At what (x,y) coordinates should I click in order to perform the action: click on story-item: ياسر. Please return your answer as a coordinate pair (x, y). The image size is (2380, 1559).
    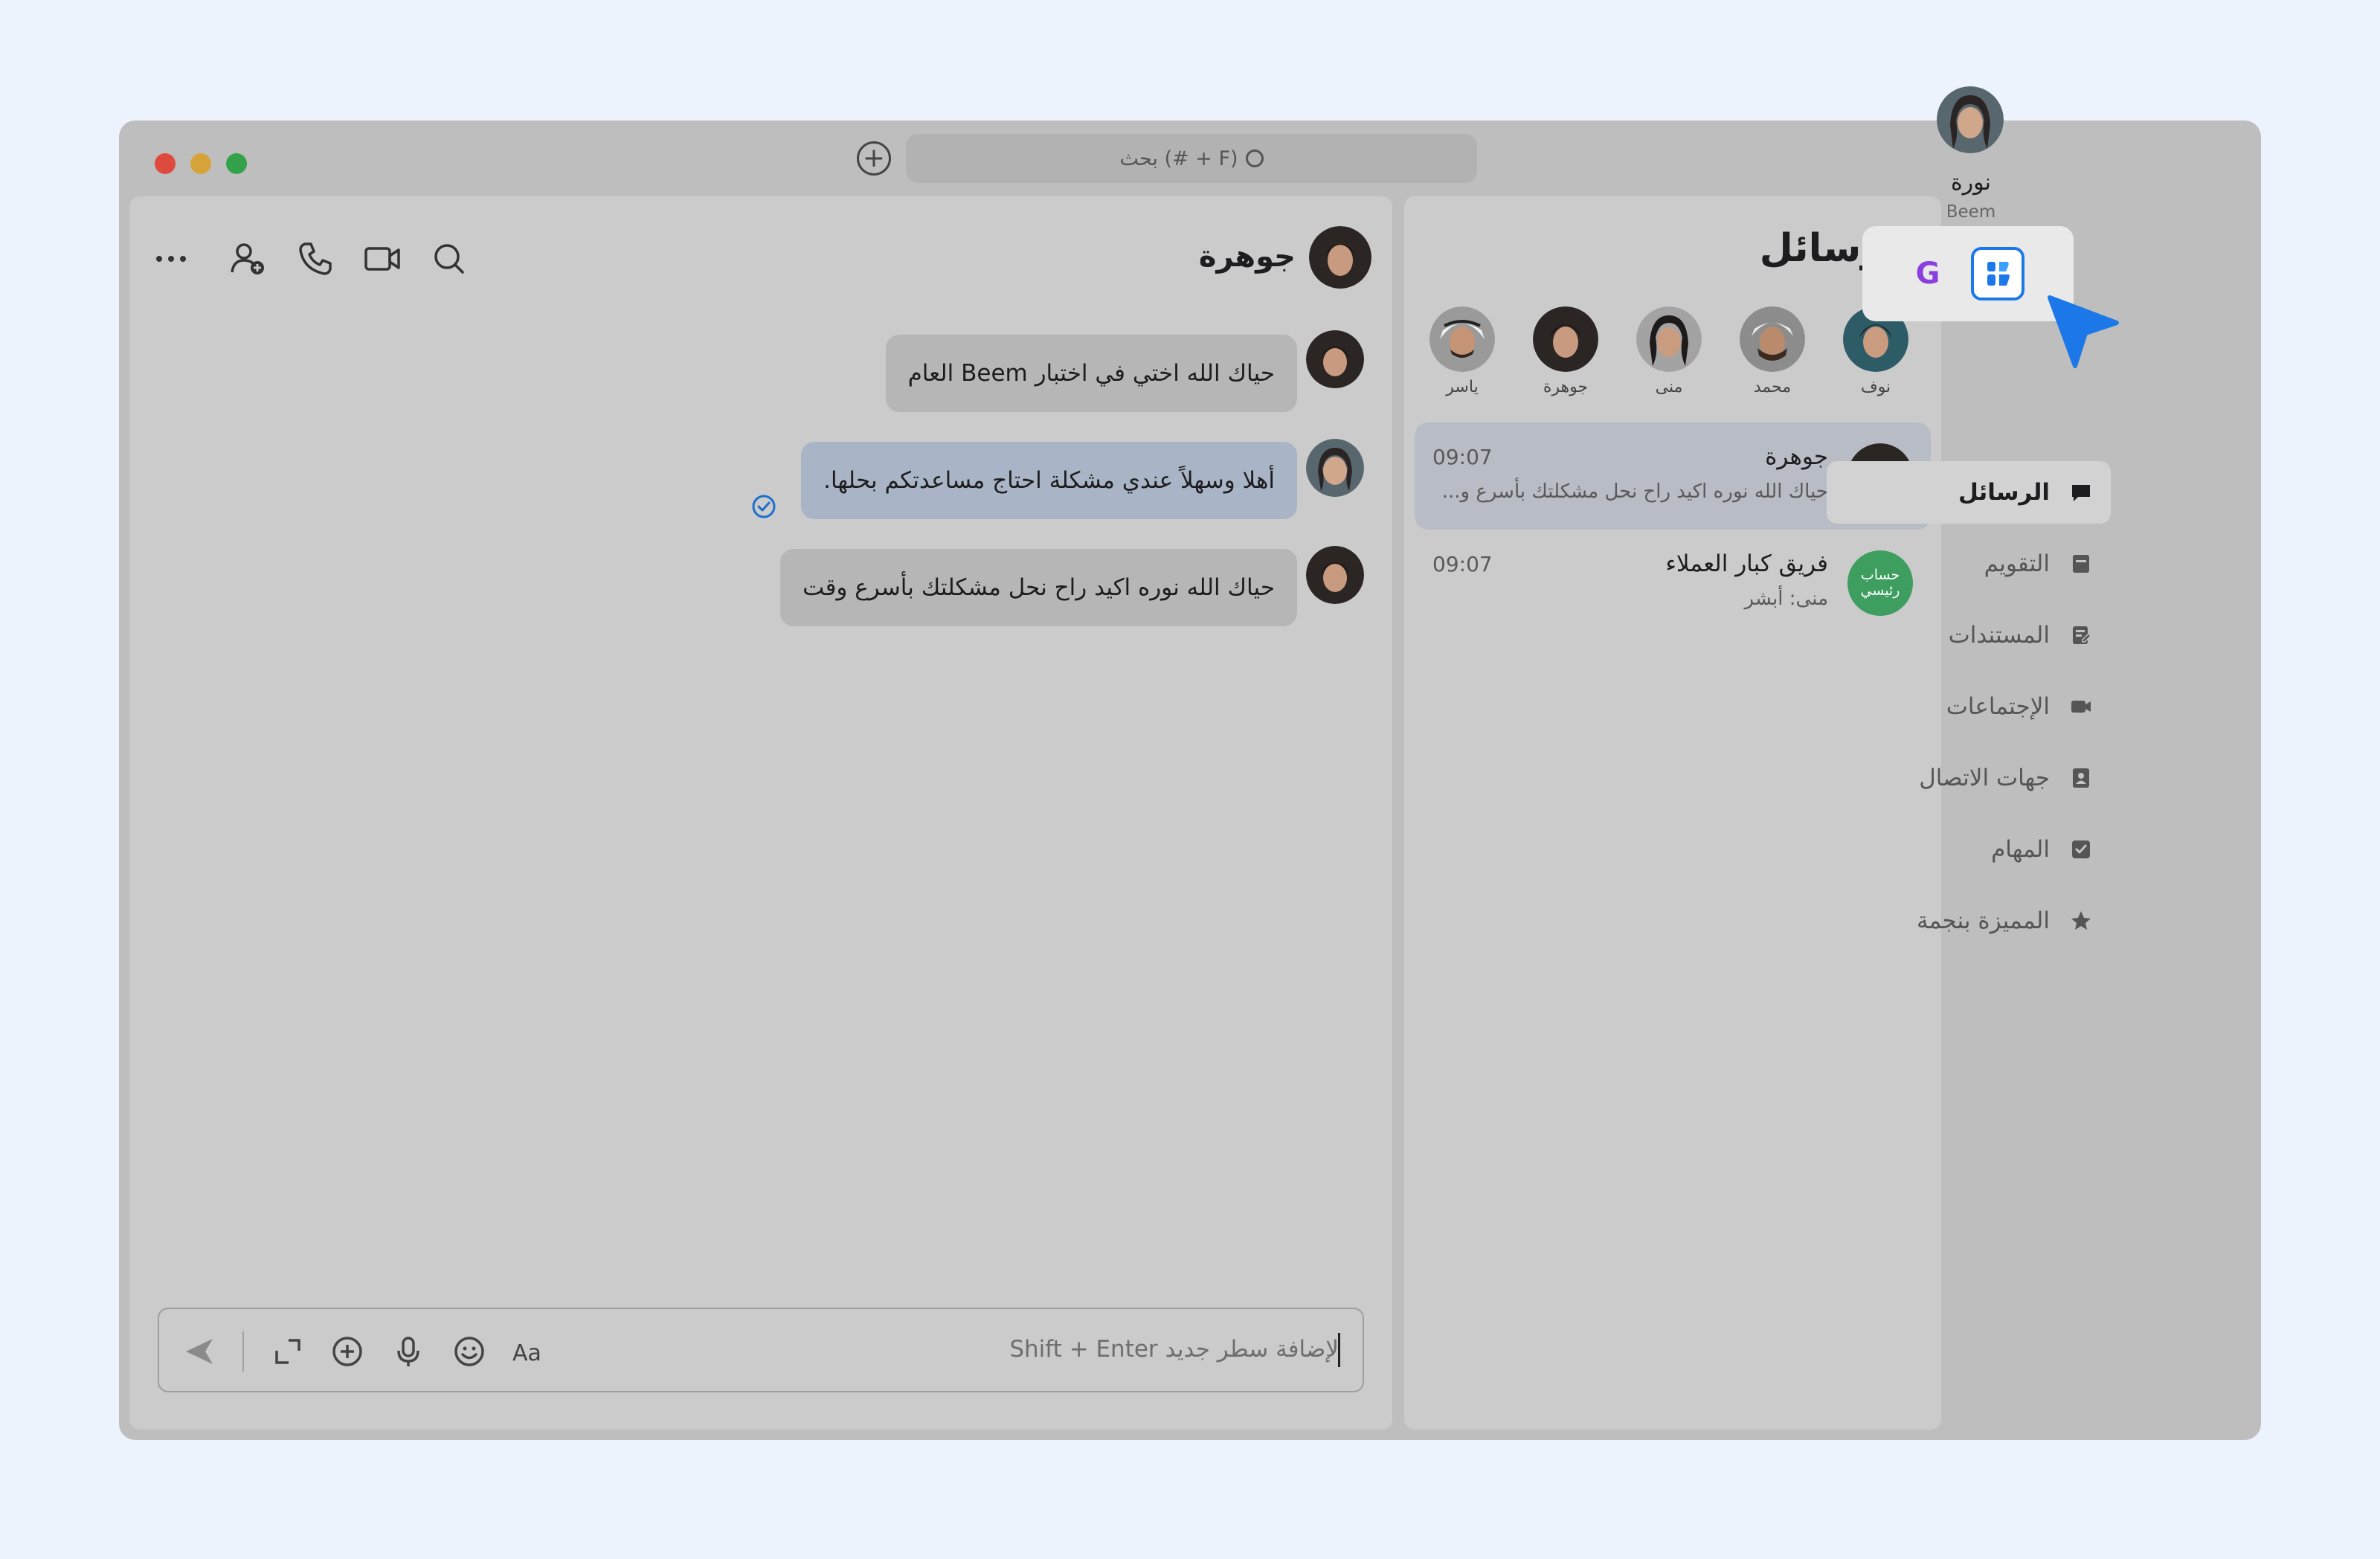
    Looking at the image, I should click on (1462, 351).